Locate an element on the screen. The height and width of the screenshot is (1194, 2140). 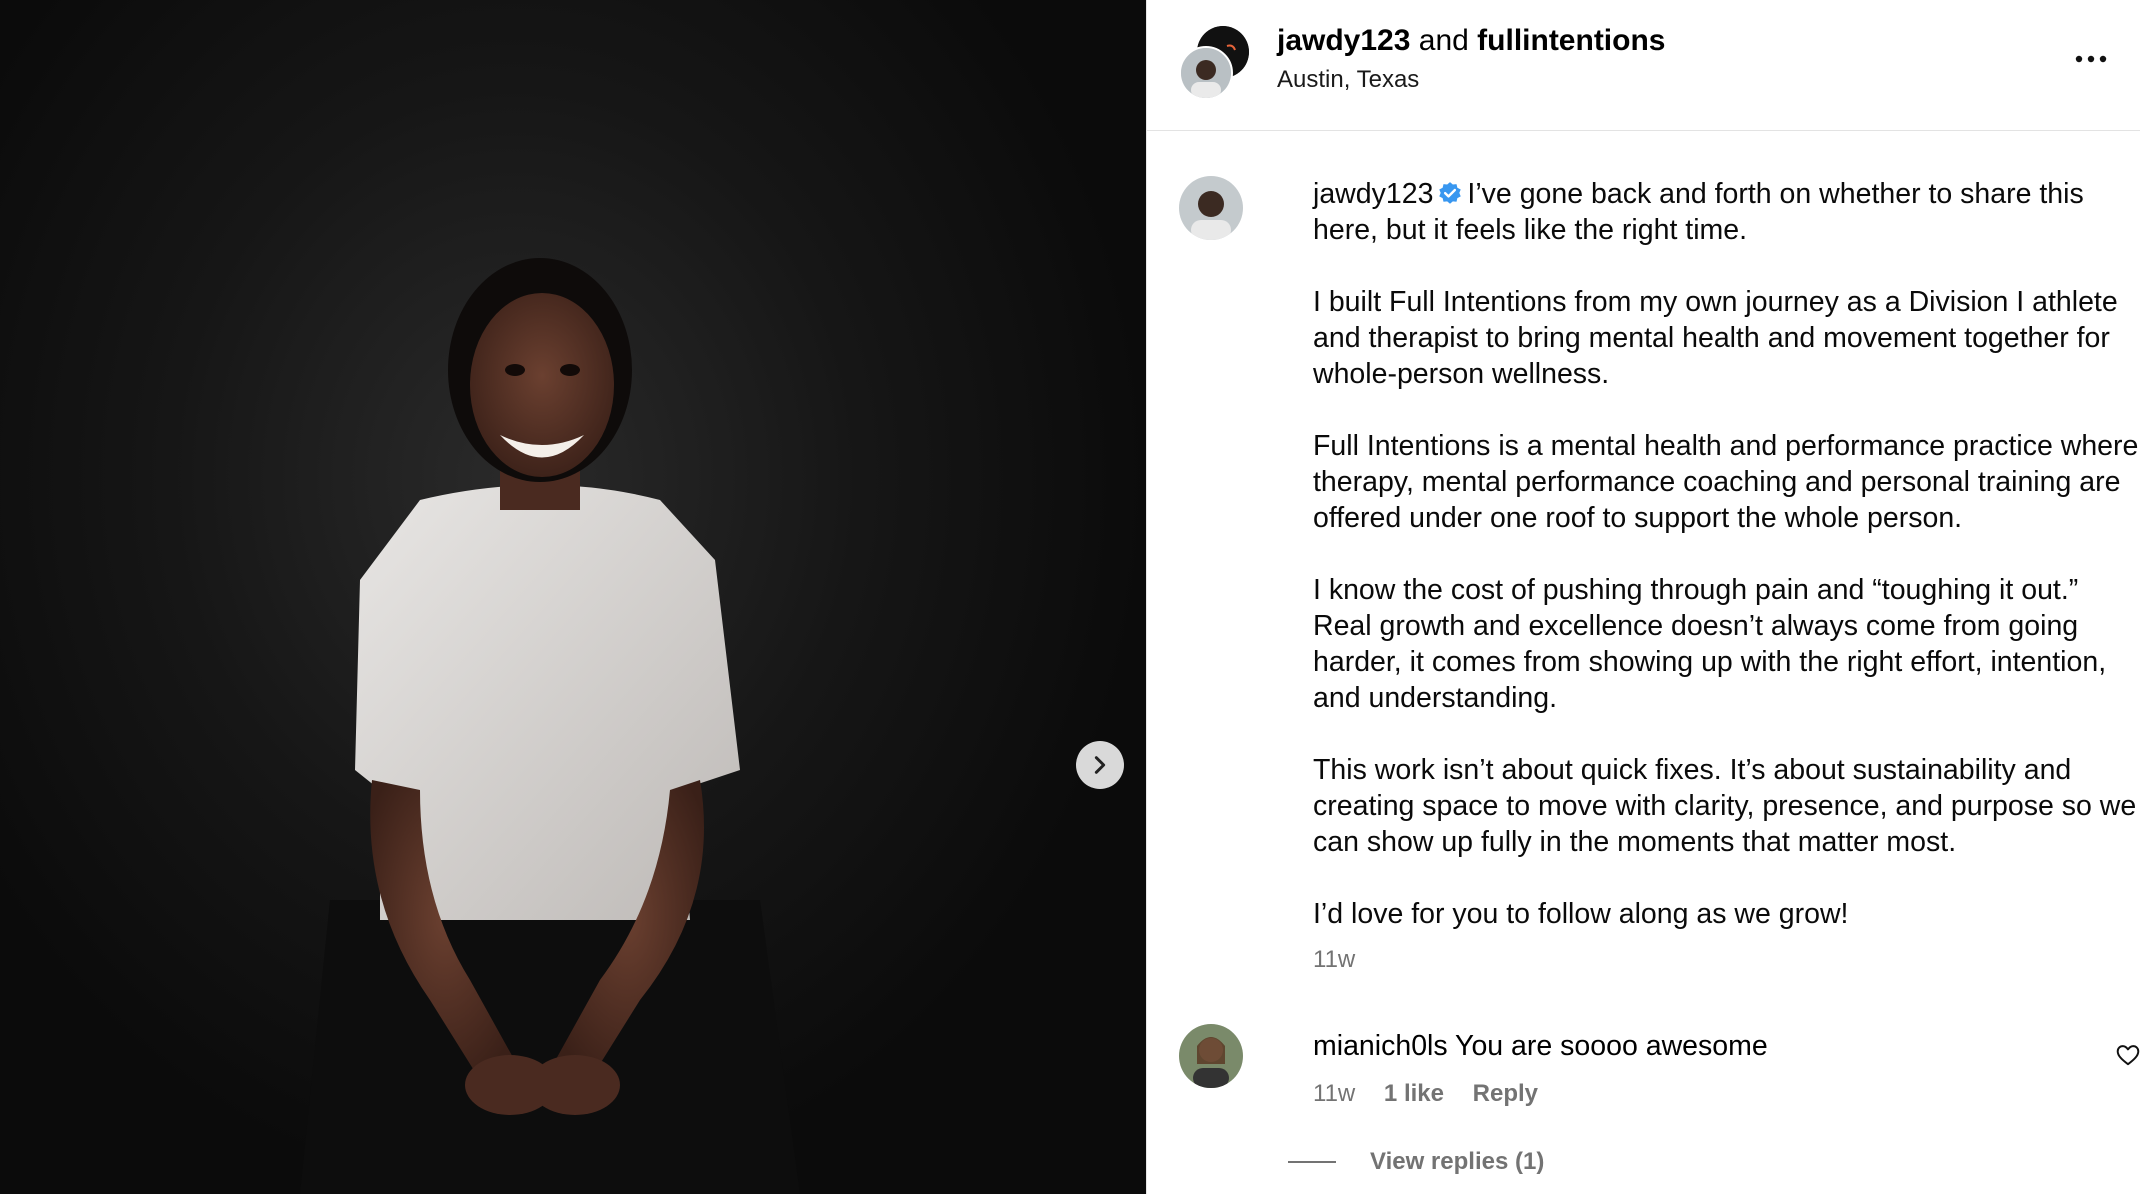
comment-body: mianich0ls You are soooo awesome is located at coordinates (1540, 1046).